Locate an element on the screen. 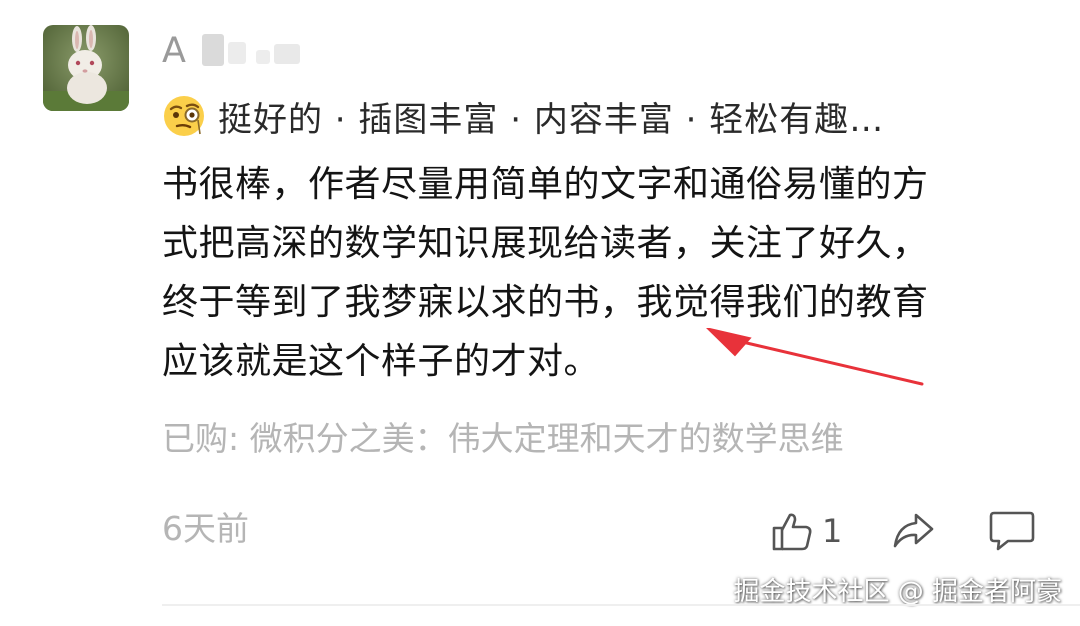 This screenshot has height=626, width=1080. username: A is located at coordinates (231, 51).